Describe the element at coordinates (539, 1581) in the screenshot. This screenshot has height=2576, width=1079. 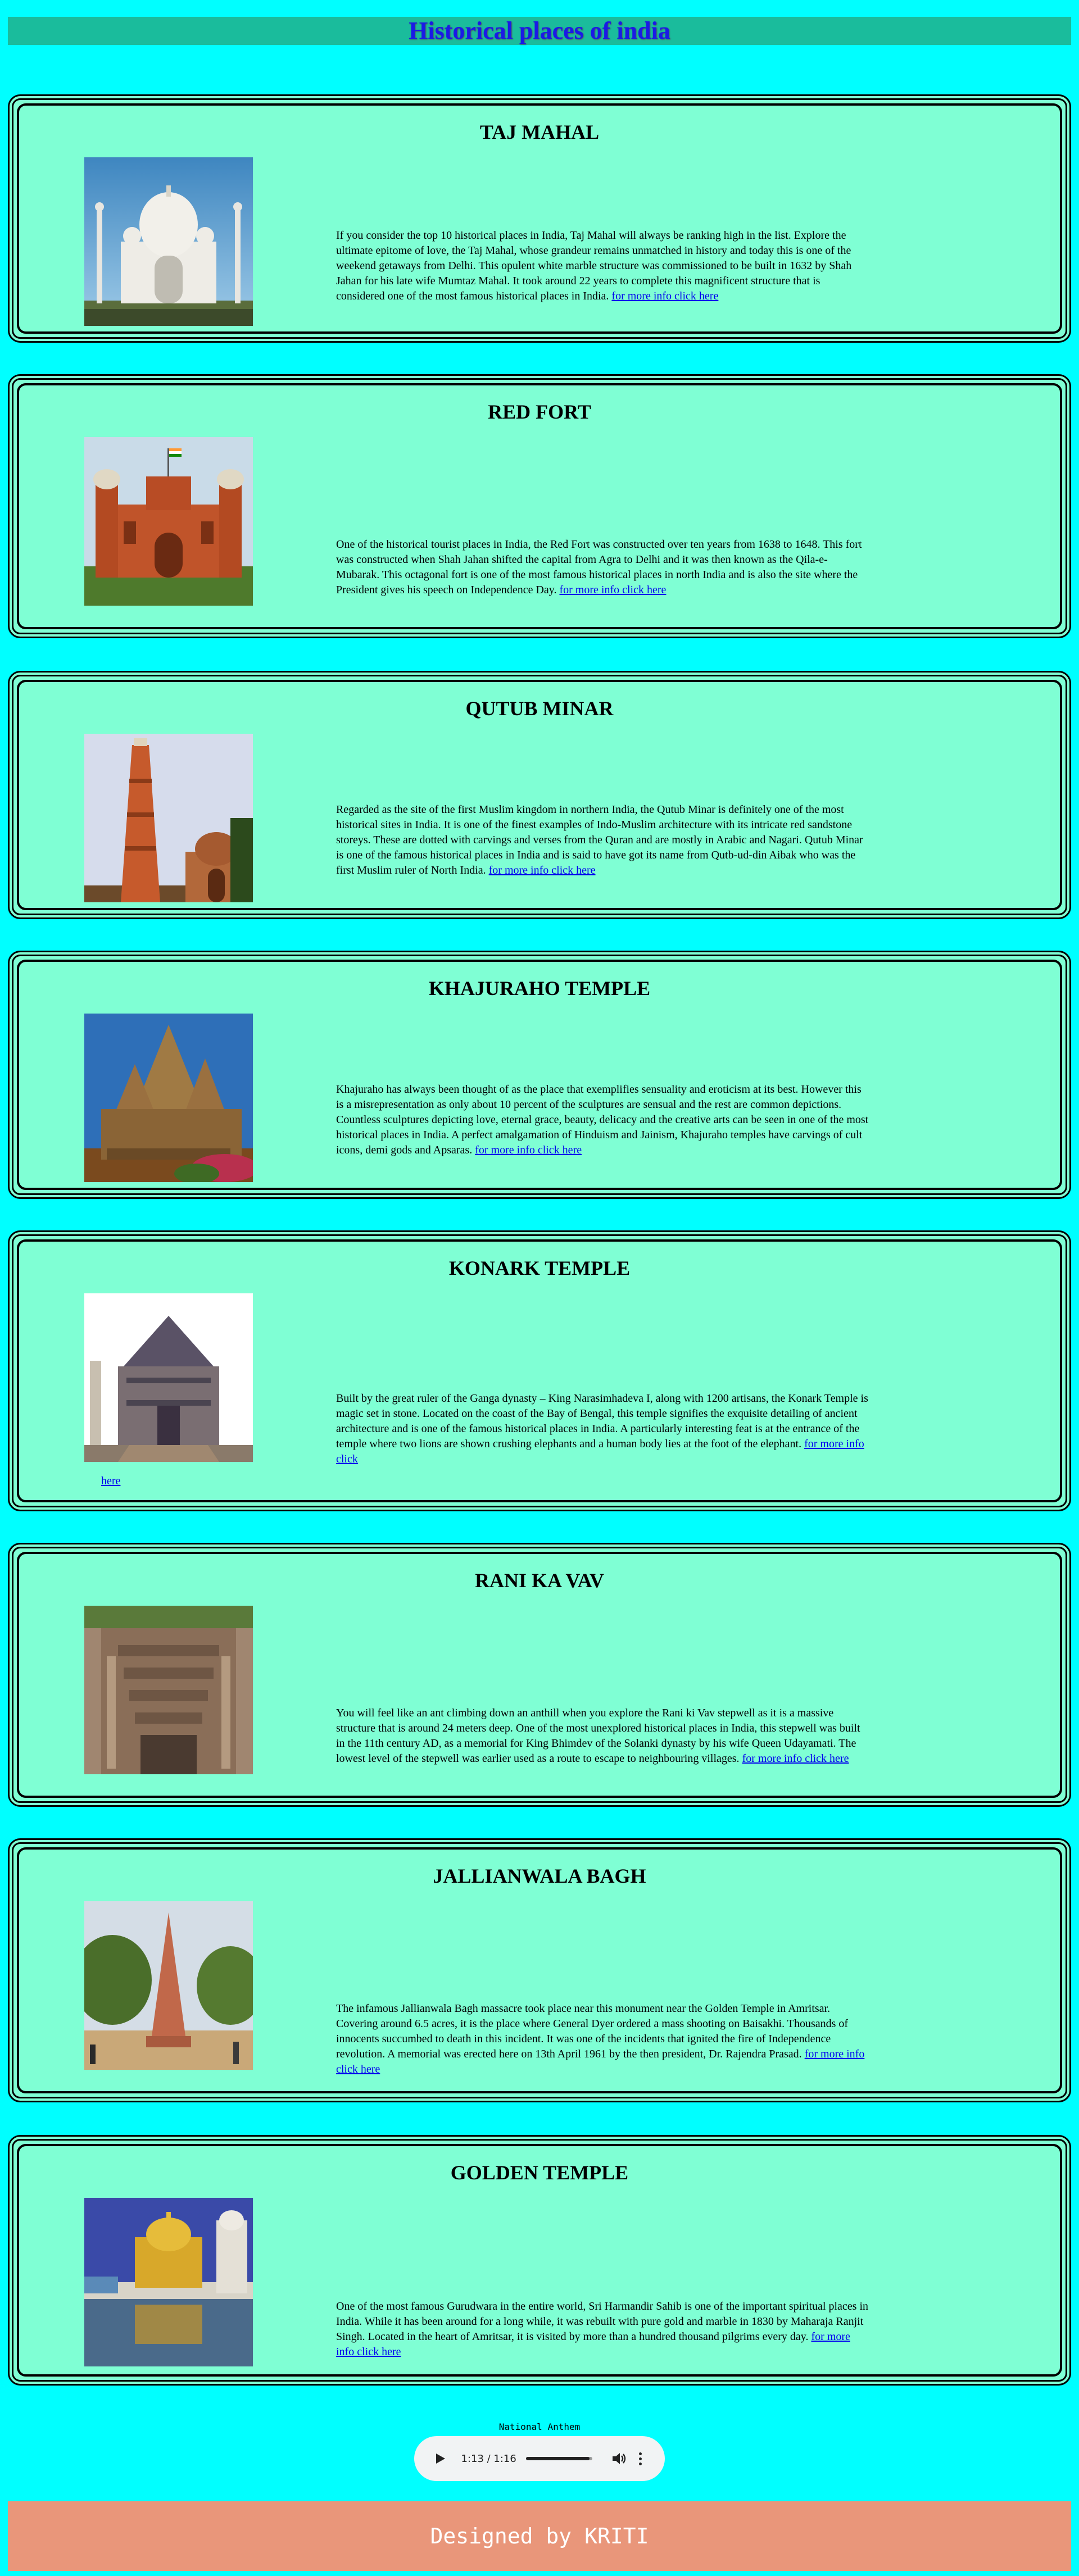
I see `place-title: RANI KA VAV` at that location.